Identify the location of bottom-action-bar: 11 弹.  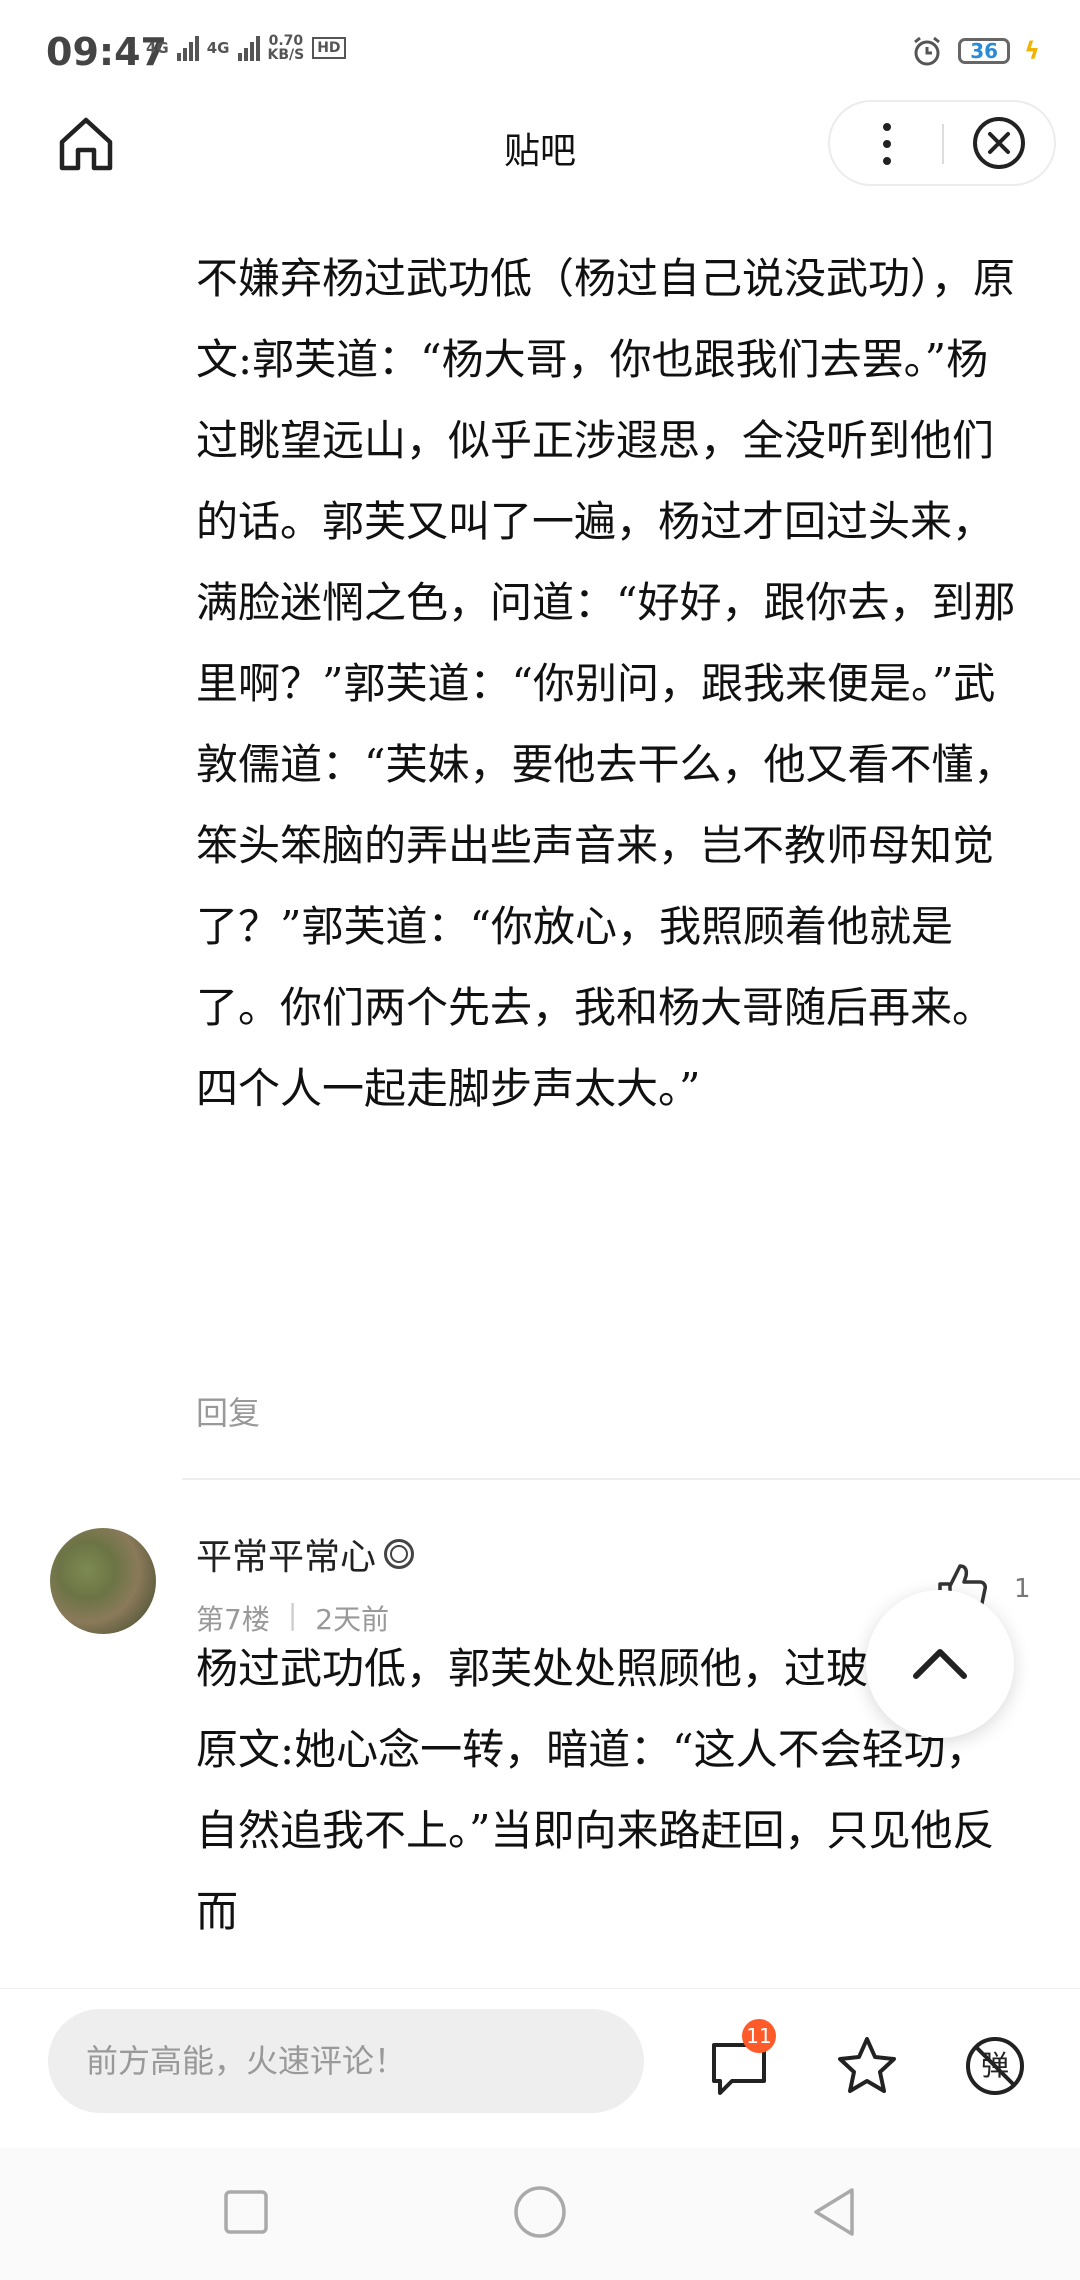
(540, 2068).